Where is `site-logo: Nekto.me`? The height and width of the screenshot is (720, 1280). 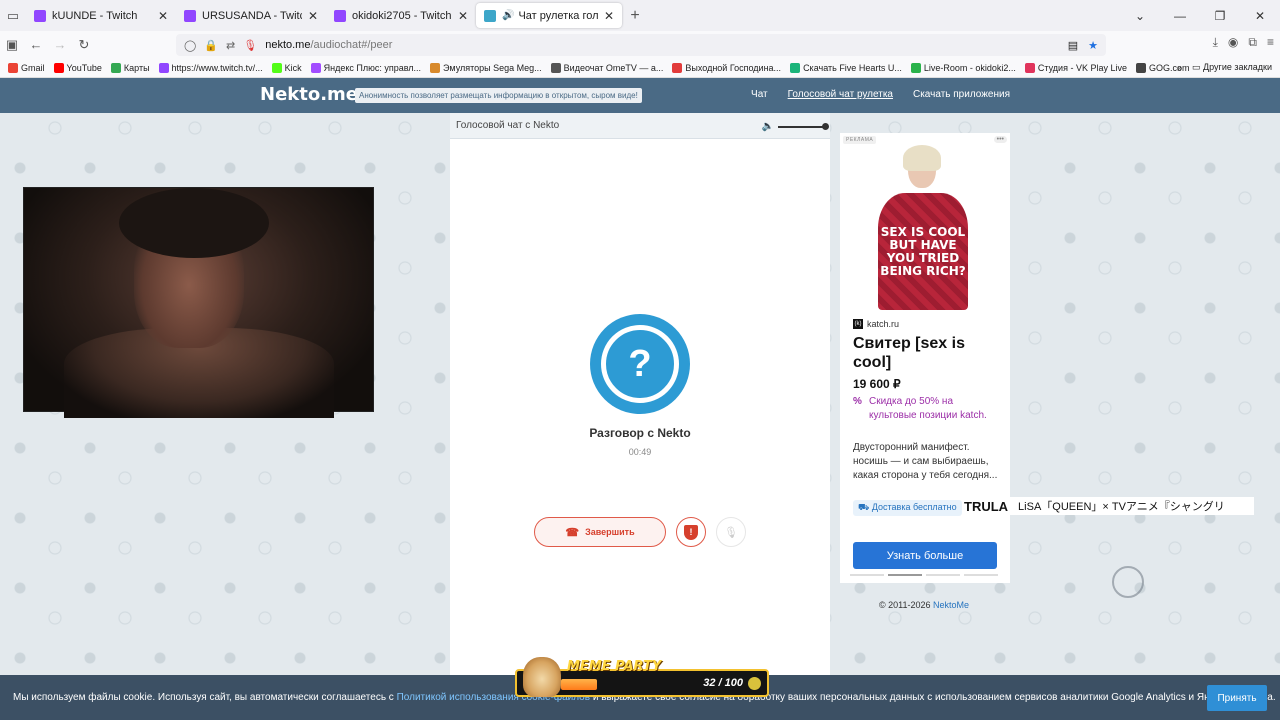 site-logo: Nekto.me is located at coordinates (309, 94).